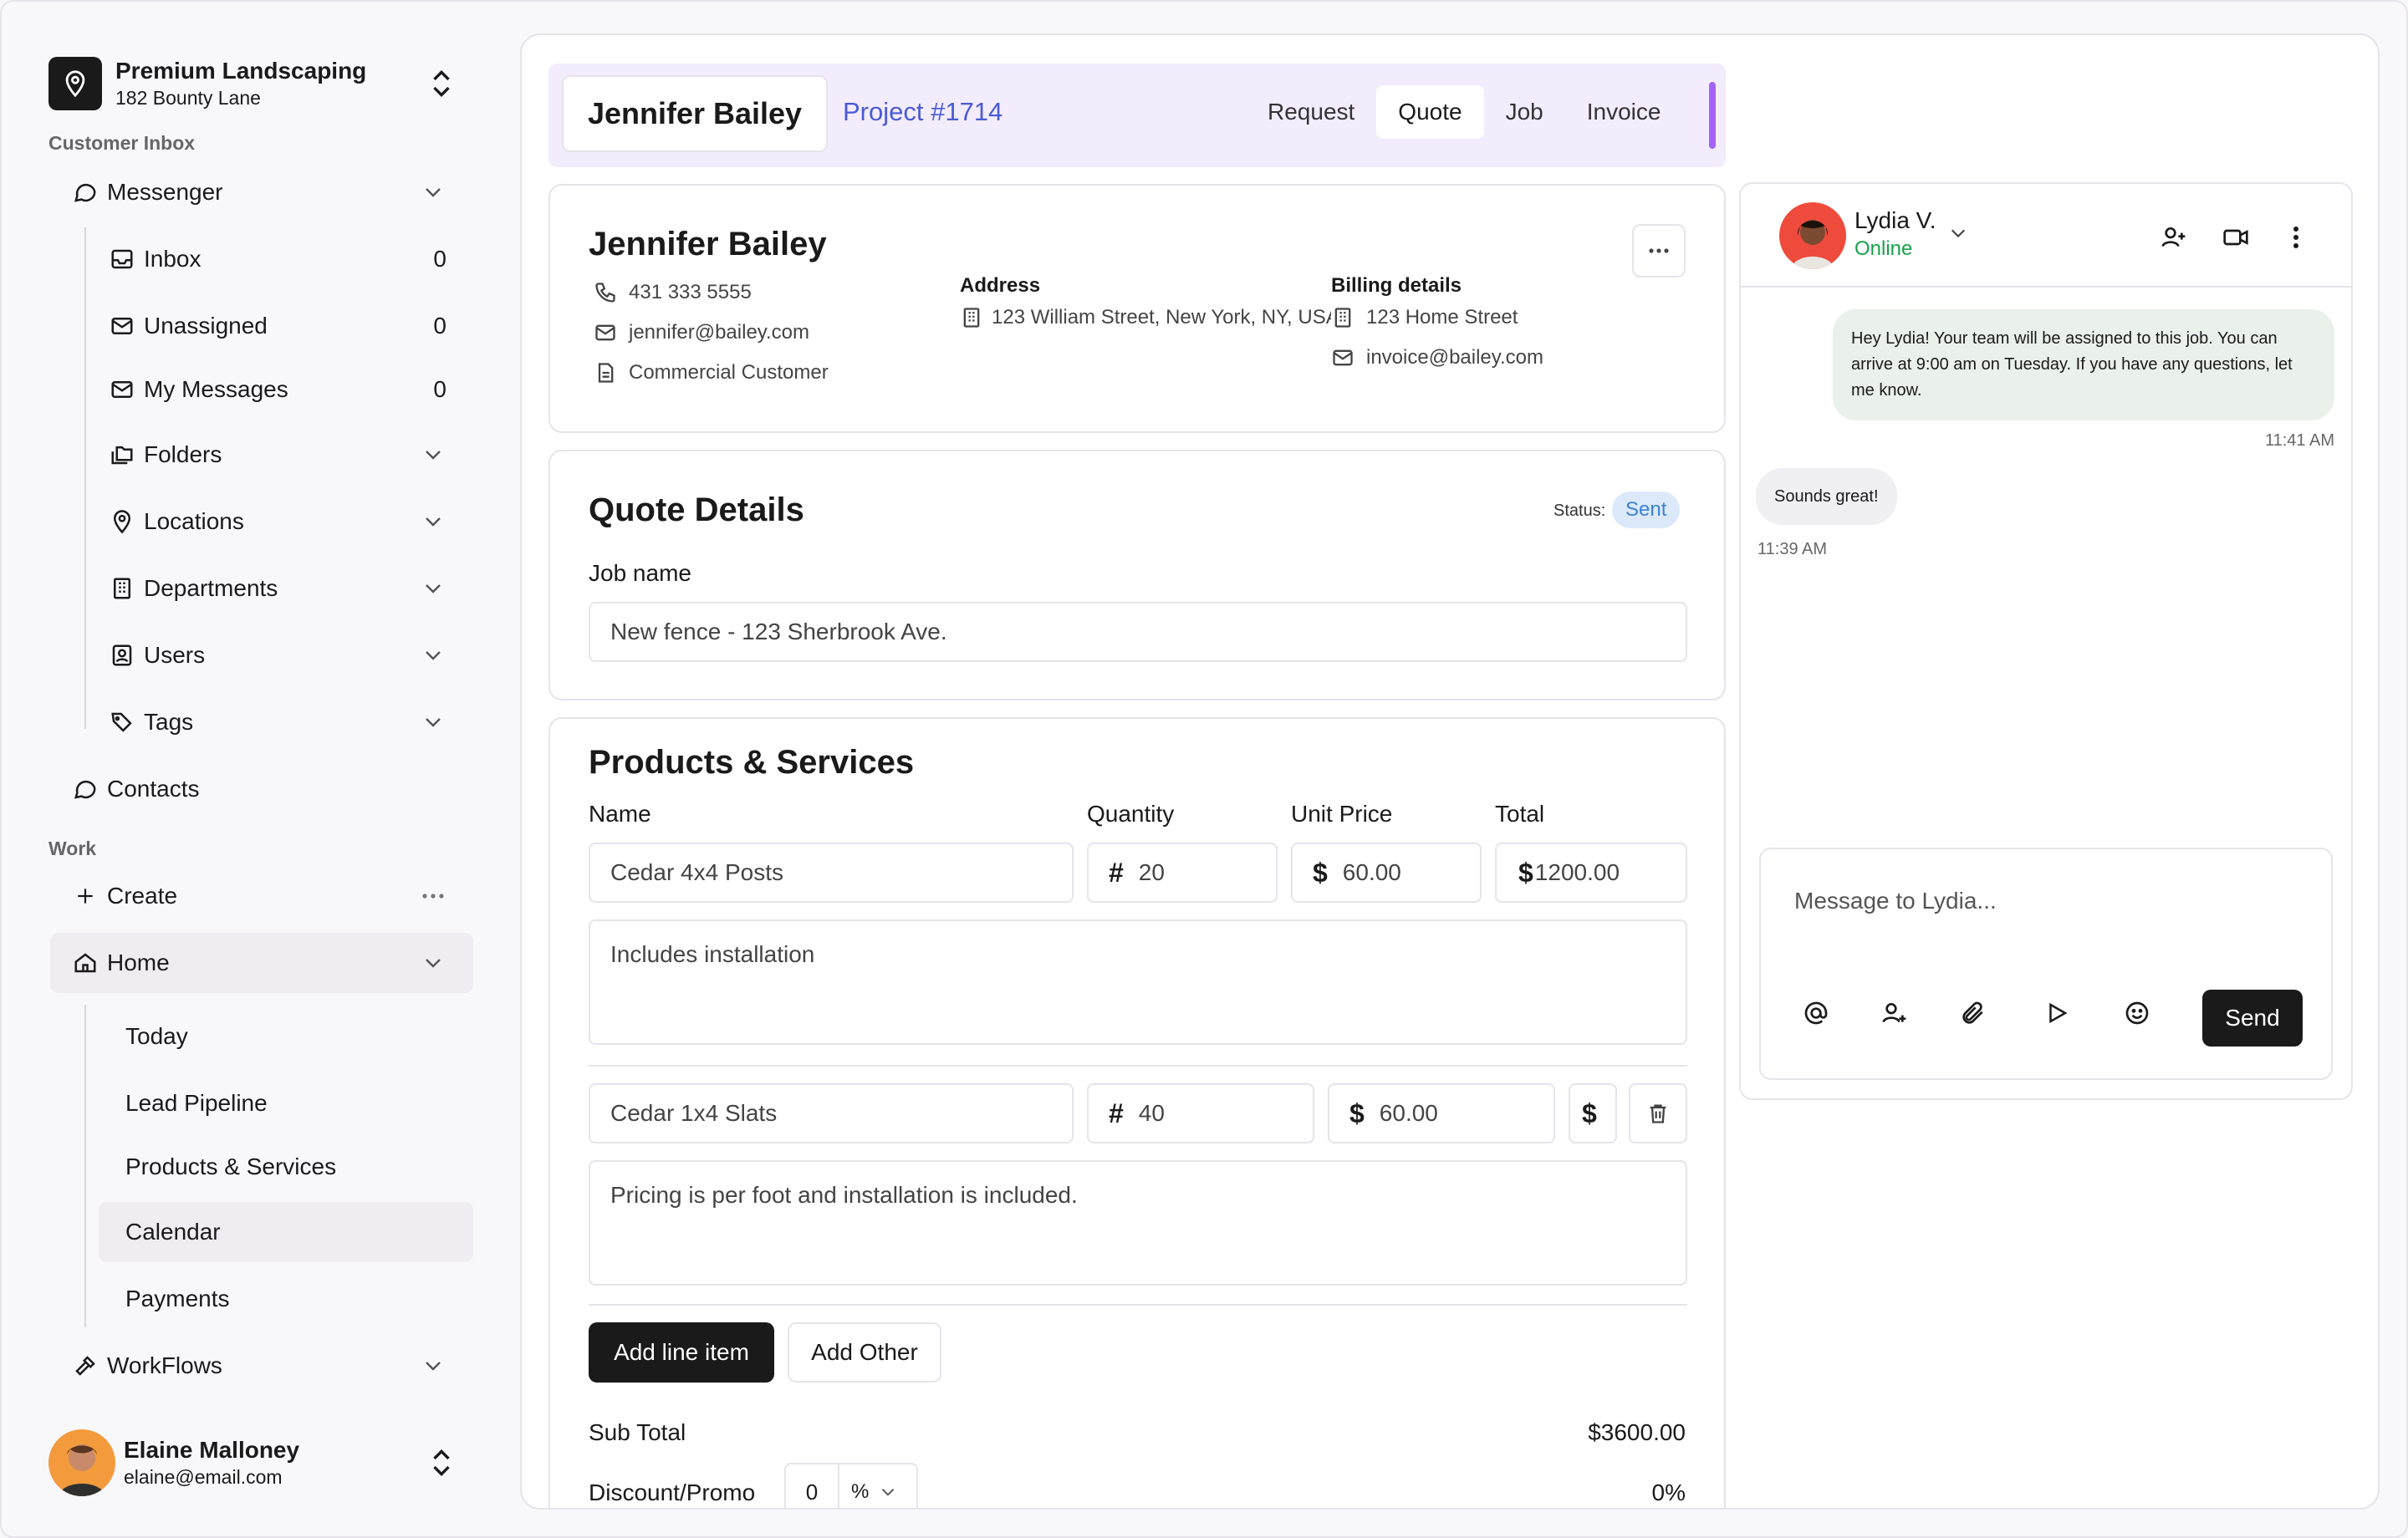  I want to click on nav-unassigned-count: 0, so click(440, 326).